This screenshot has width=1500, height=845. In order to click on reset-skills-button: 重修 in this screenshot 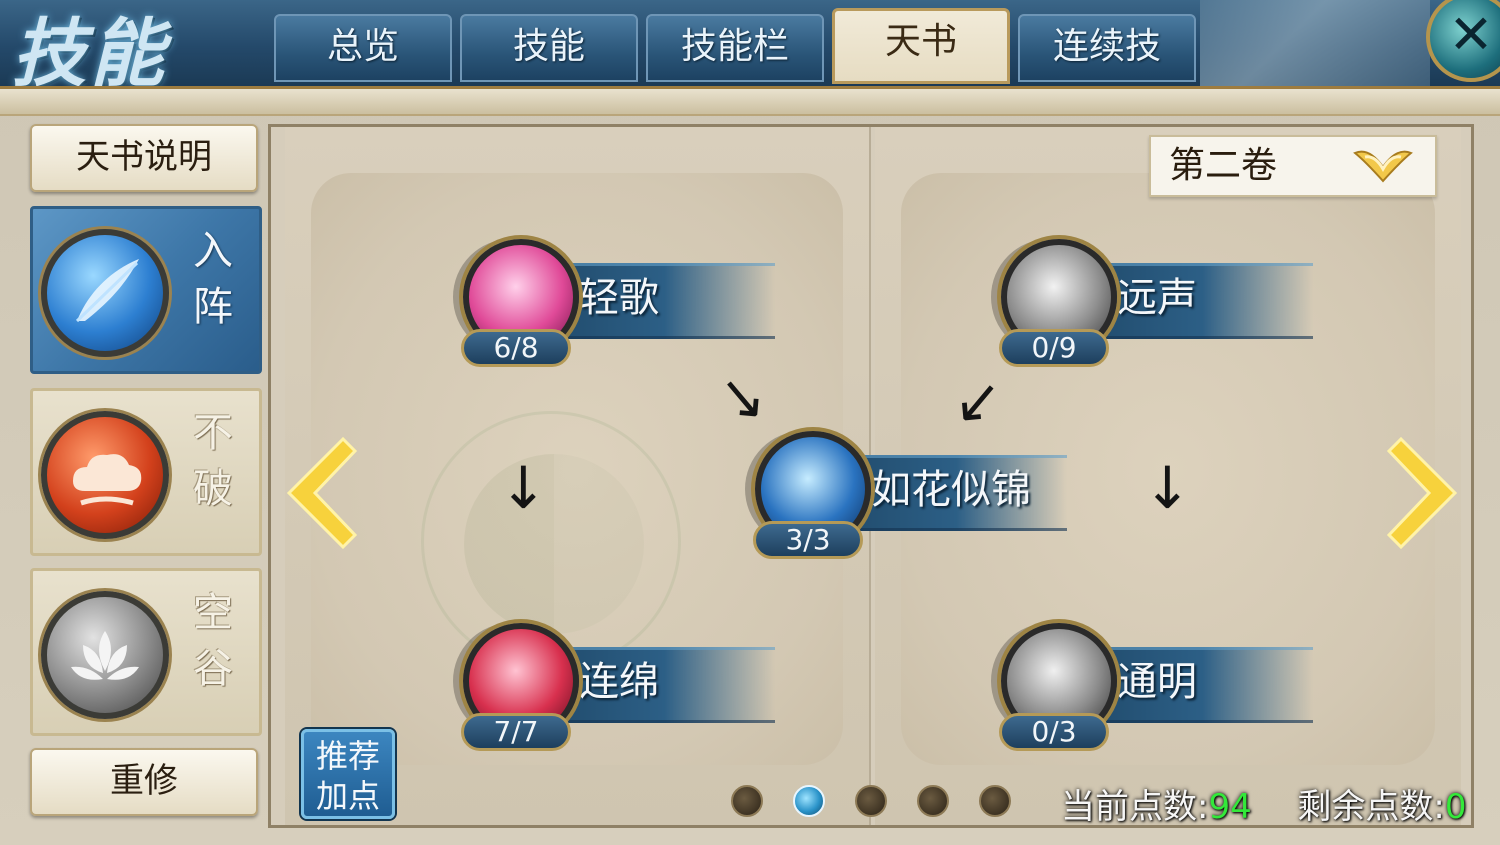, I will do `click(144, 782)`.